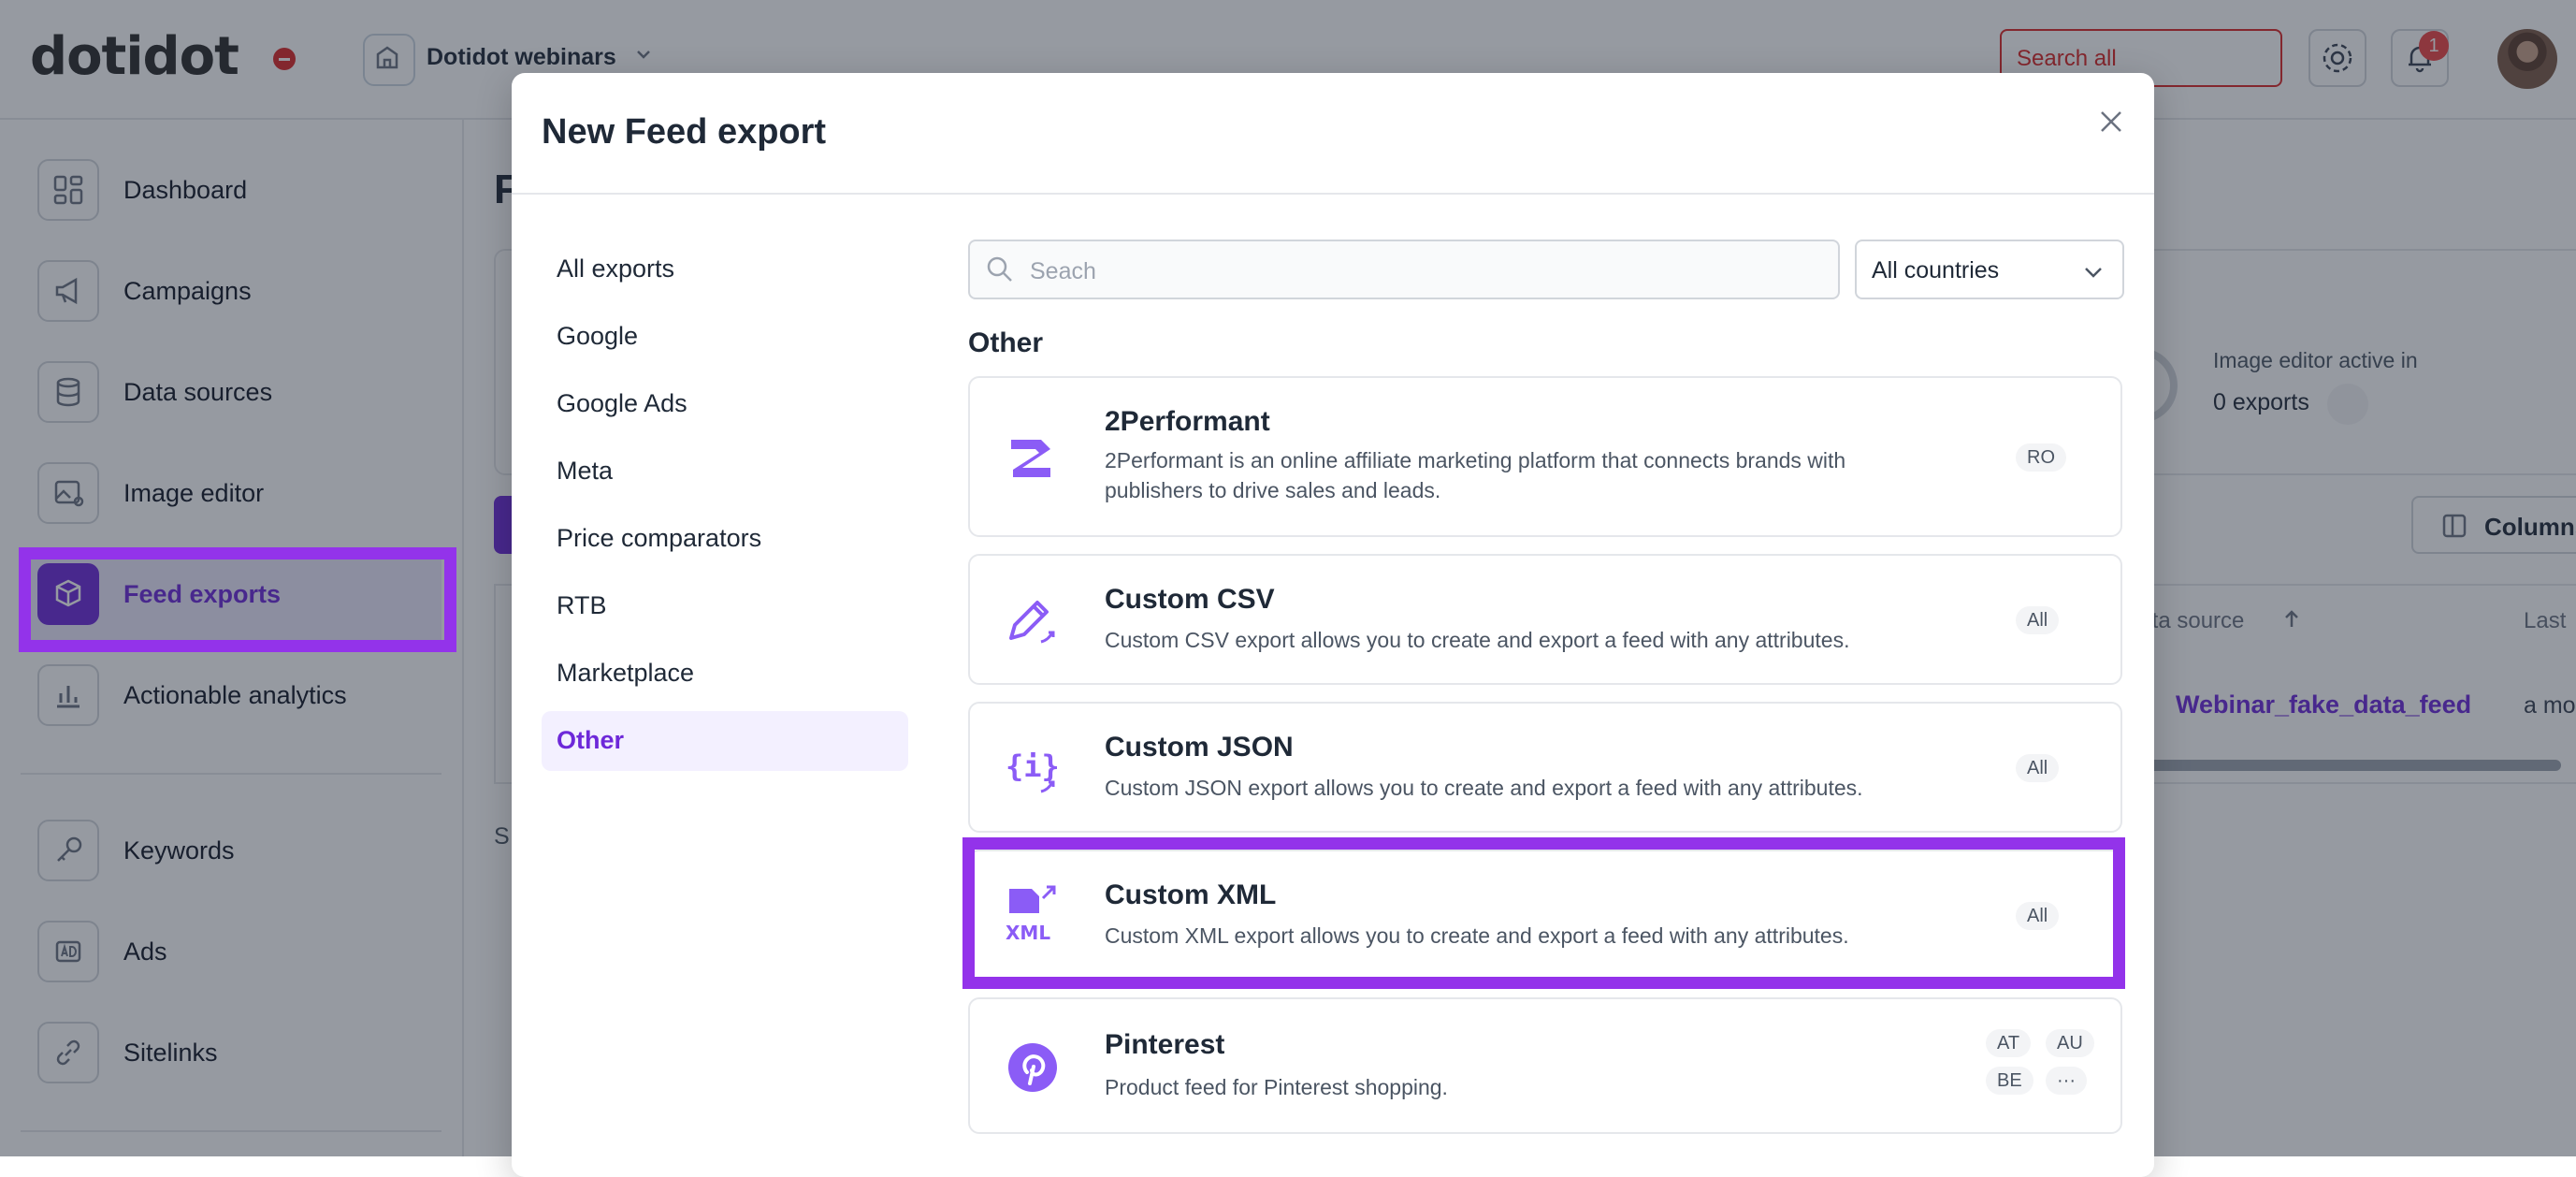  Describe the element at coordinates (2070, 1043) in the screenshot. I see `country-tag: AU` at that location.